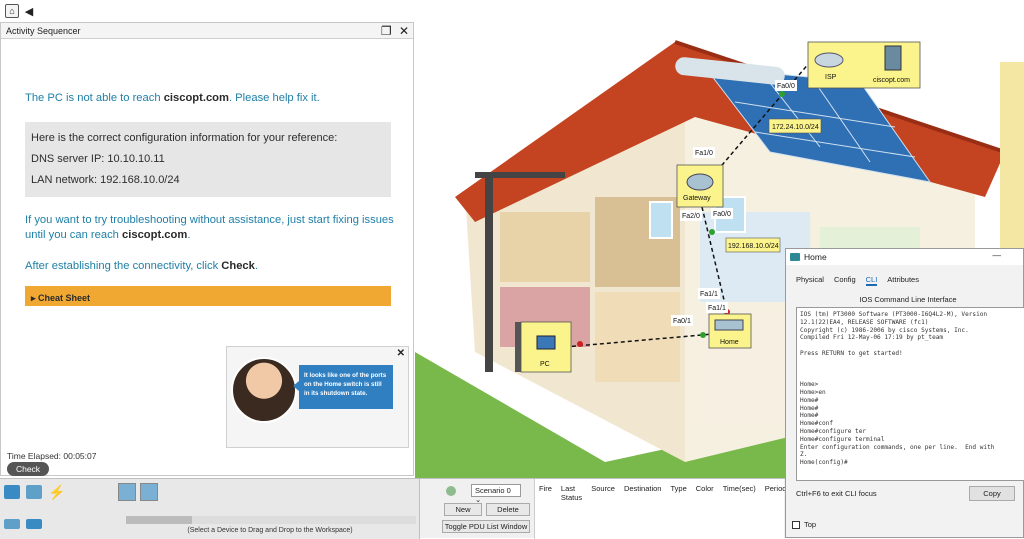 This screenshot has width=1024, height=539. I want to click on col-destination: Destination, so click(642, 488).